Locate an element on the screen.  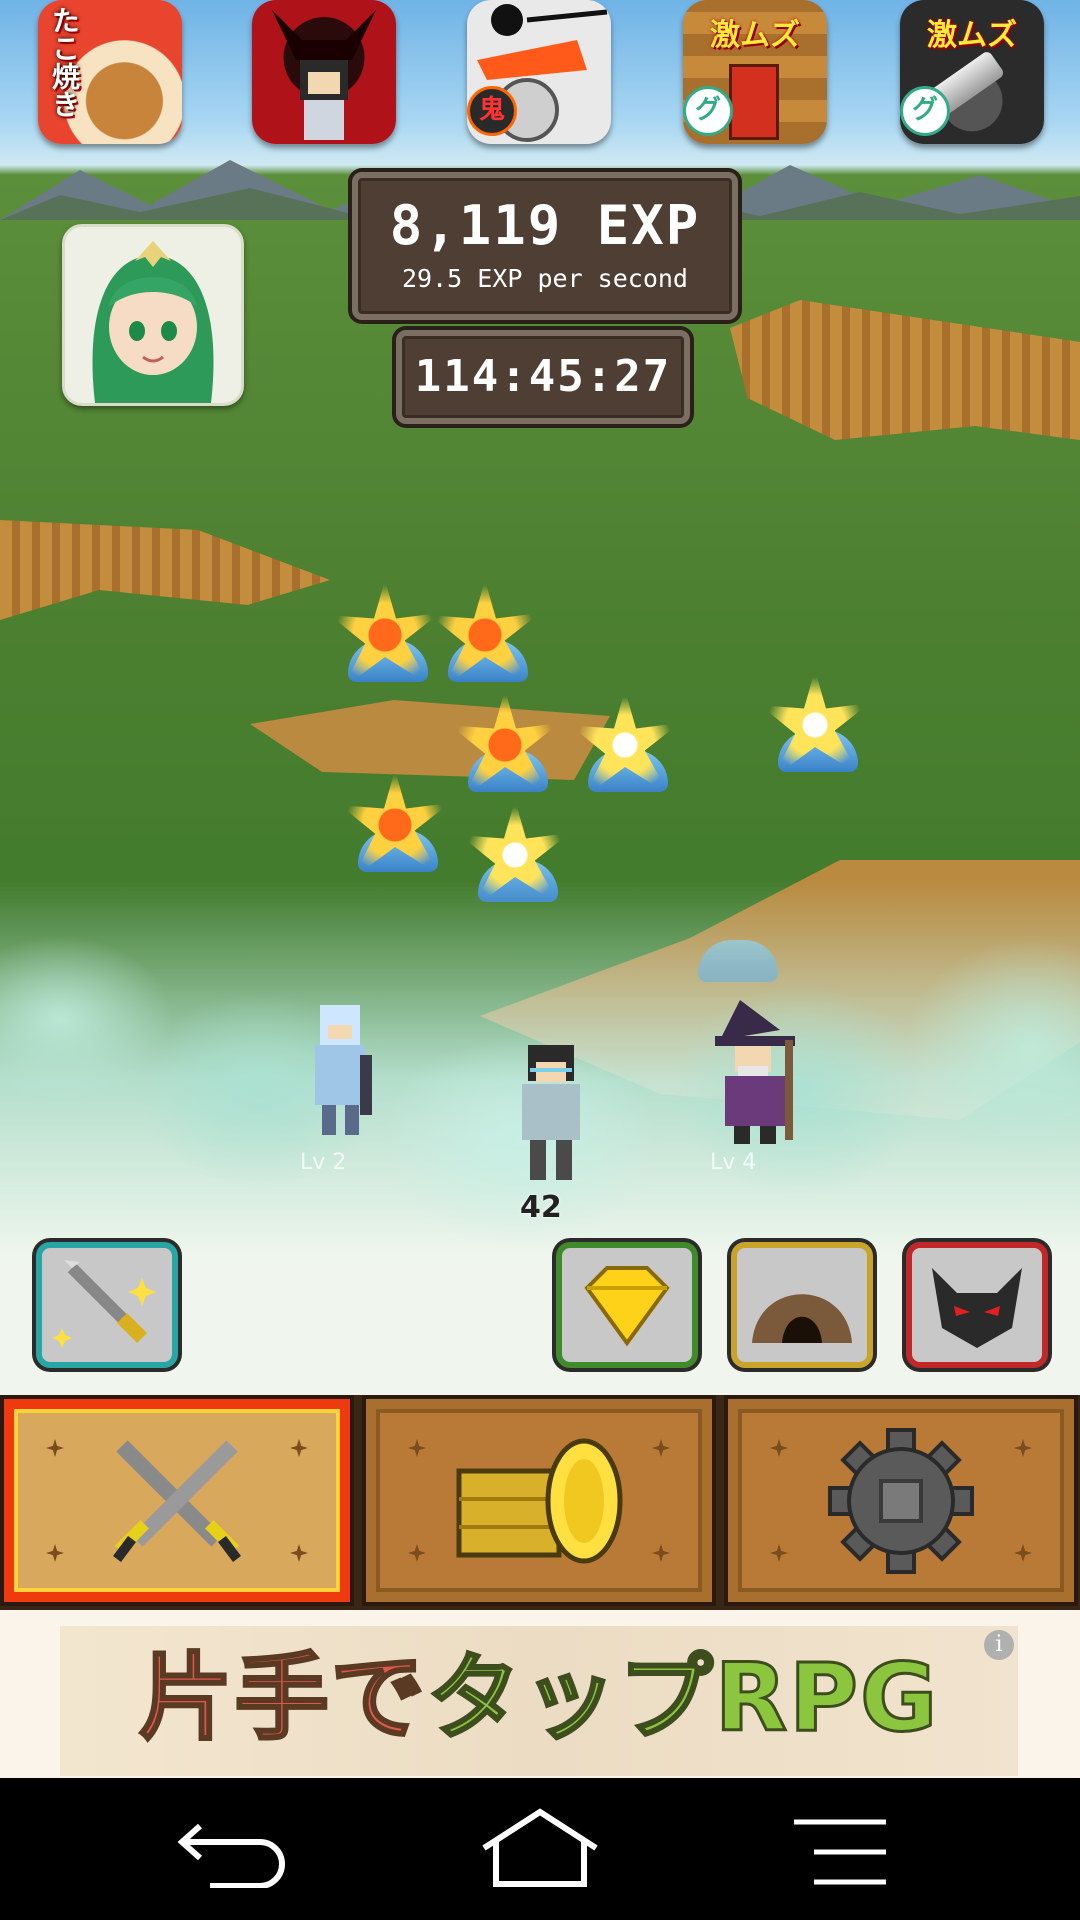
ad-text-part3: RPG is located at coordinates (826, 1699).